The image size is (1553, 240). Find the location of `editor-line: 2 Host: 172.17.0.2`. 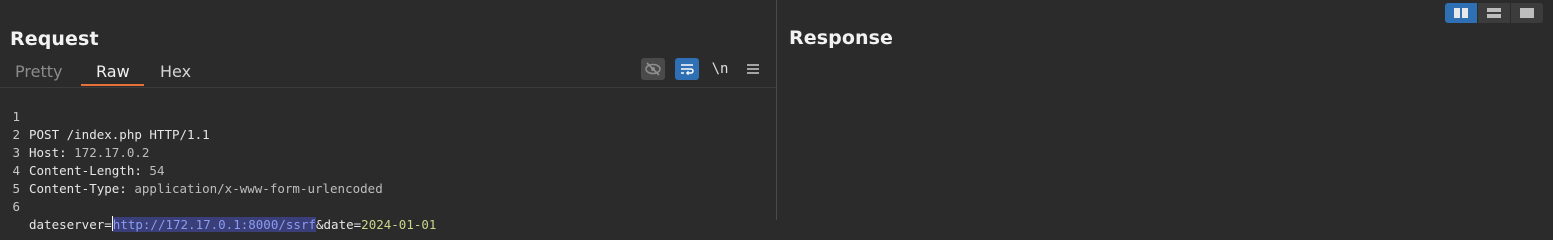

editor-line: 2 Host: 172.17.0.2 is located at coordinates (74, 134).